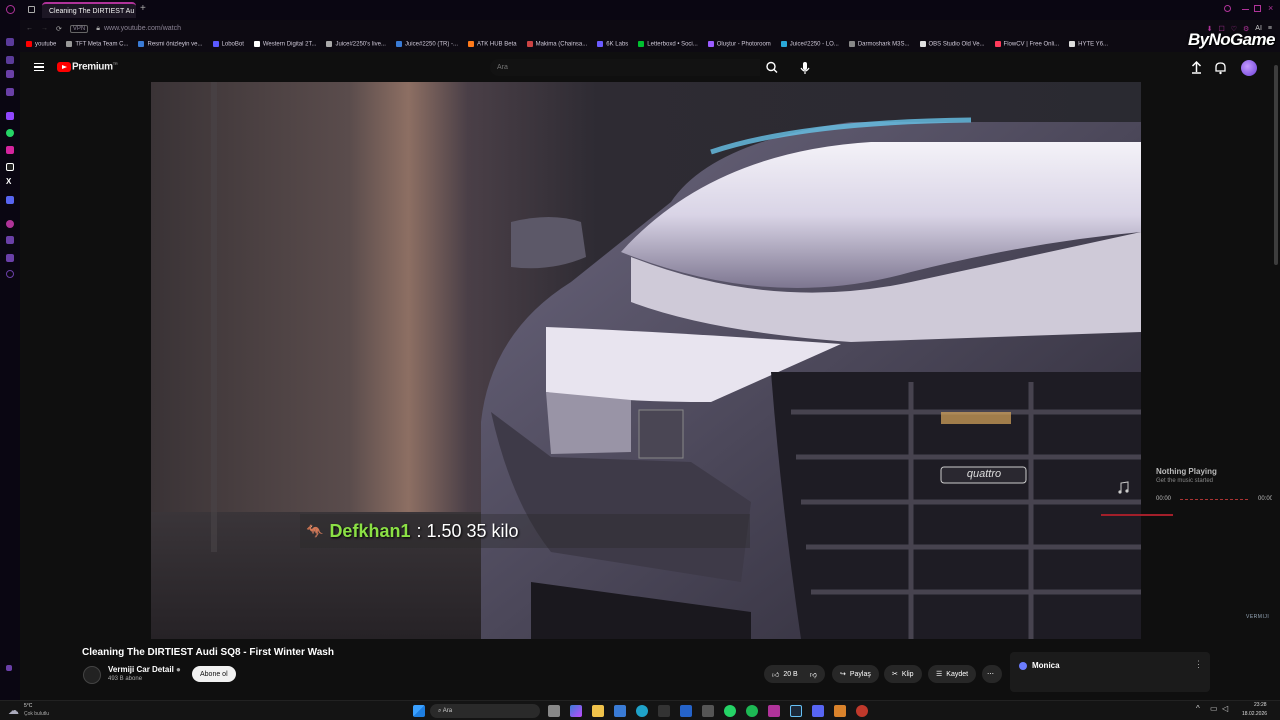 Image resolution: width=1280 pixels, height=720 pixels. What do you see at coordinates (64, 67) in the screenshot?
I see `youtube-logo-icon` at bounding box center [64, 67].